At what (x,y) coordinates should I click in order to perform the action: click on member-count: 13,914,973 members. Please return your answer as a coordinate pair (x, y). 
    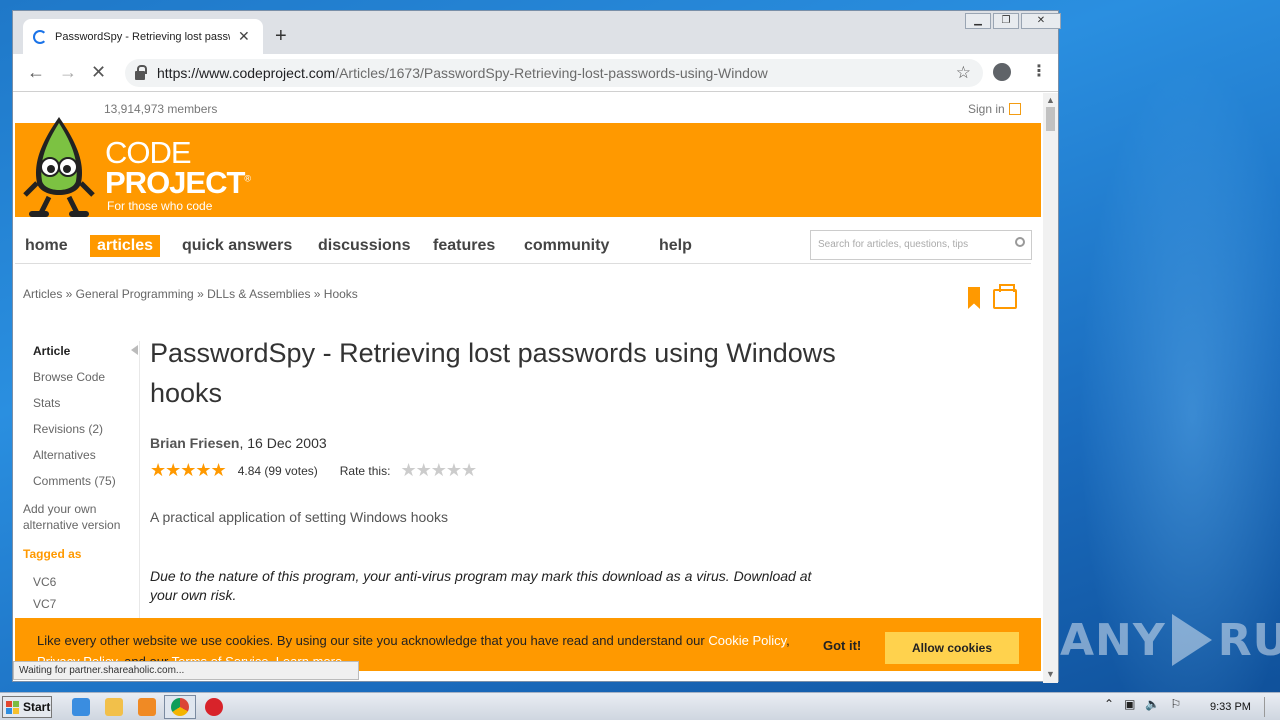
    Looking at the image, I should click on (161, 109).